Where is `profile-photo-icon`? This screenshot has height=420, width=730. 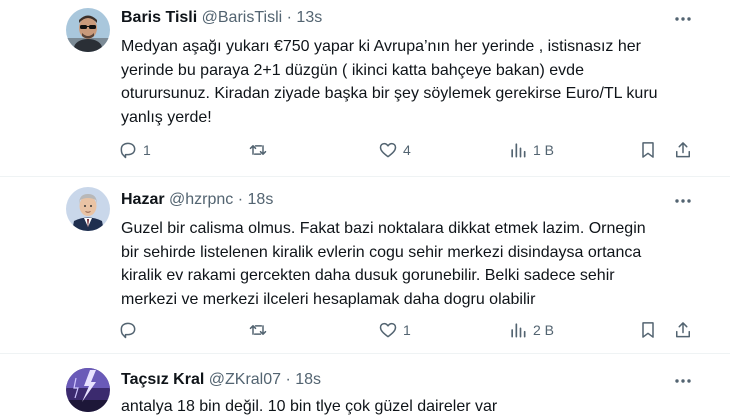
profile-photo-icon is located at coordinates (88, 30).